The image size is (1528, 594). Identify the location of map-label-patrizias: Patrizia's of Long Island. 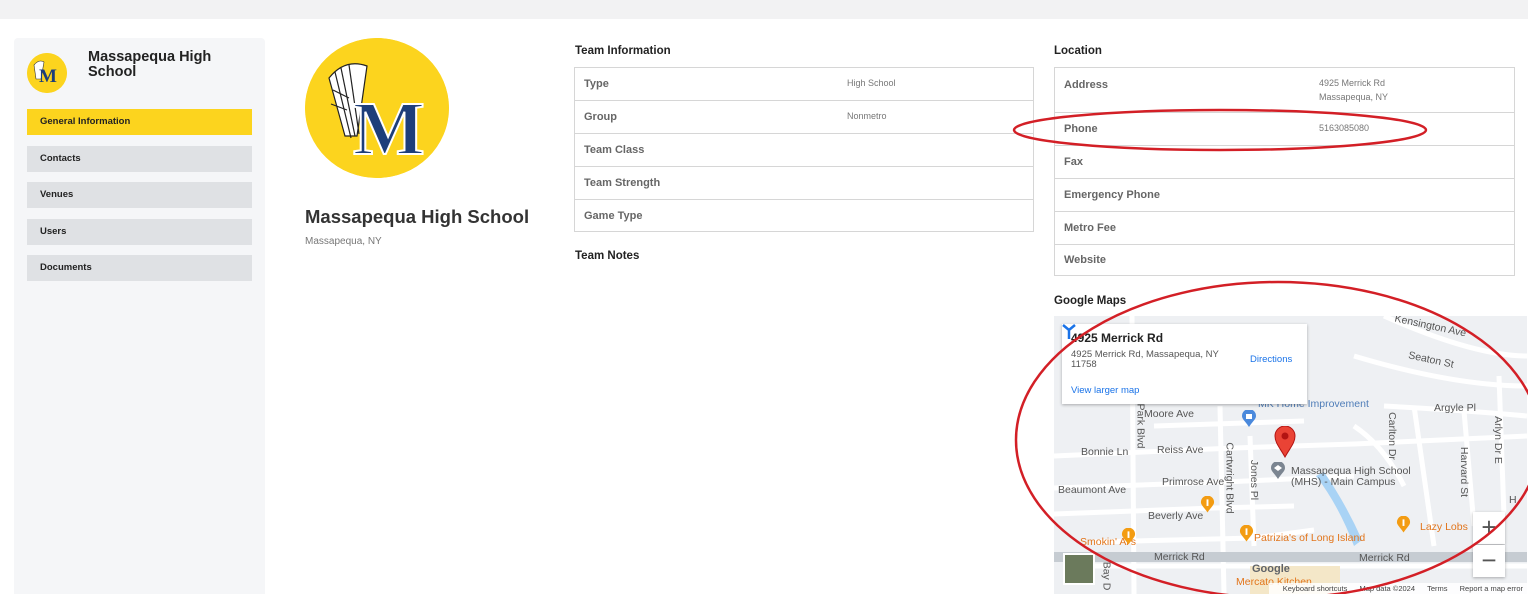
(1310, 538).